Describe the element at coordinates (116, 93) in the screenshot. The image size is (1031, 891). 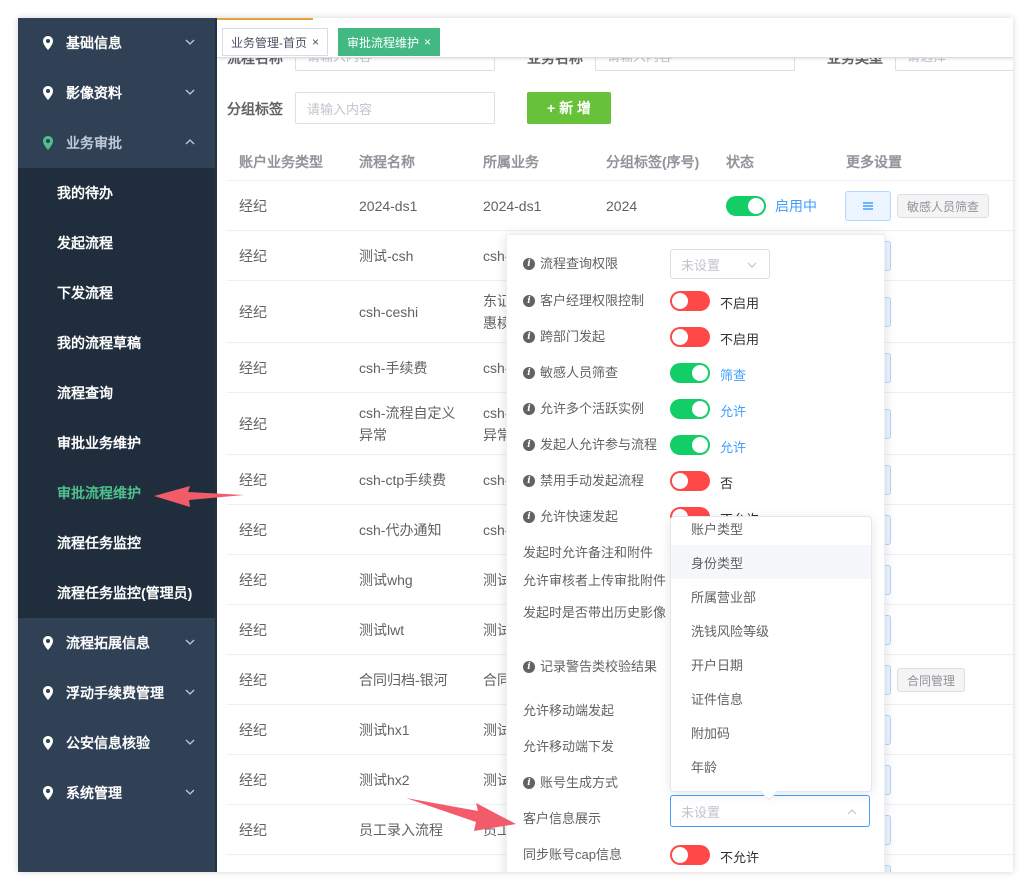
I see `sidebar-group-image-data: 影像资料` at that location.